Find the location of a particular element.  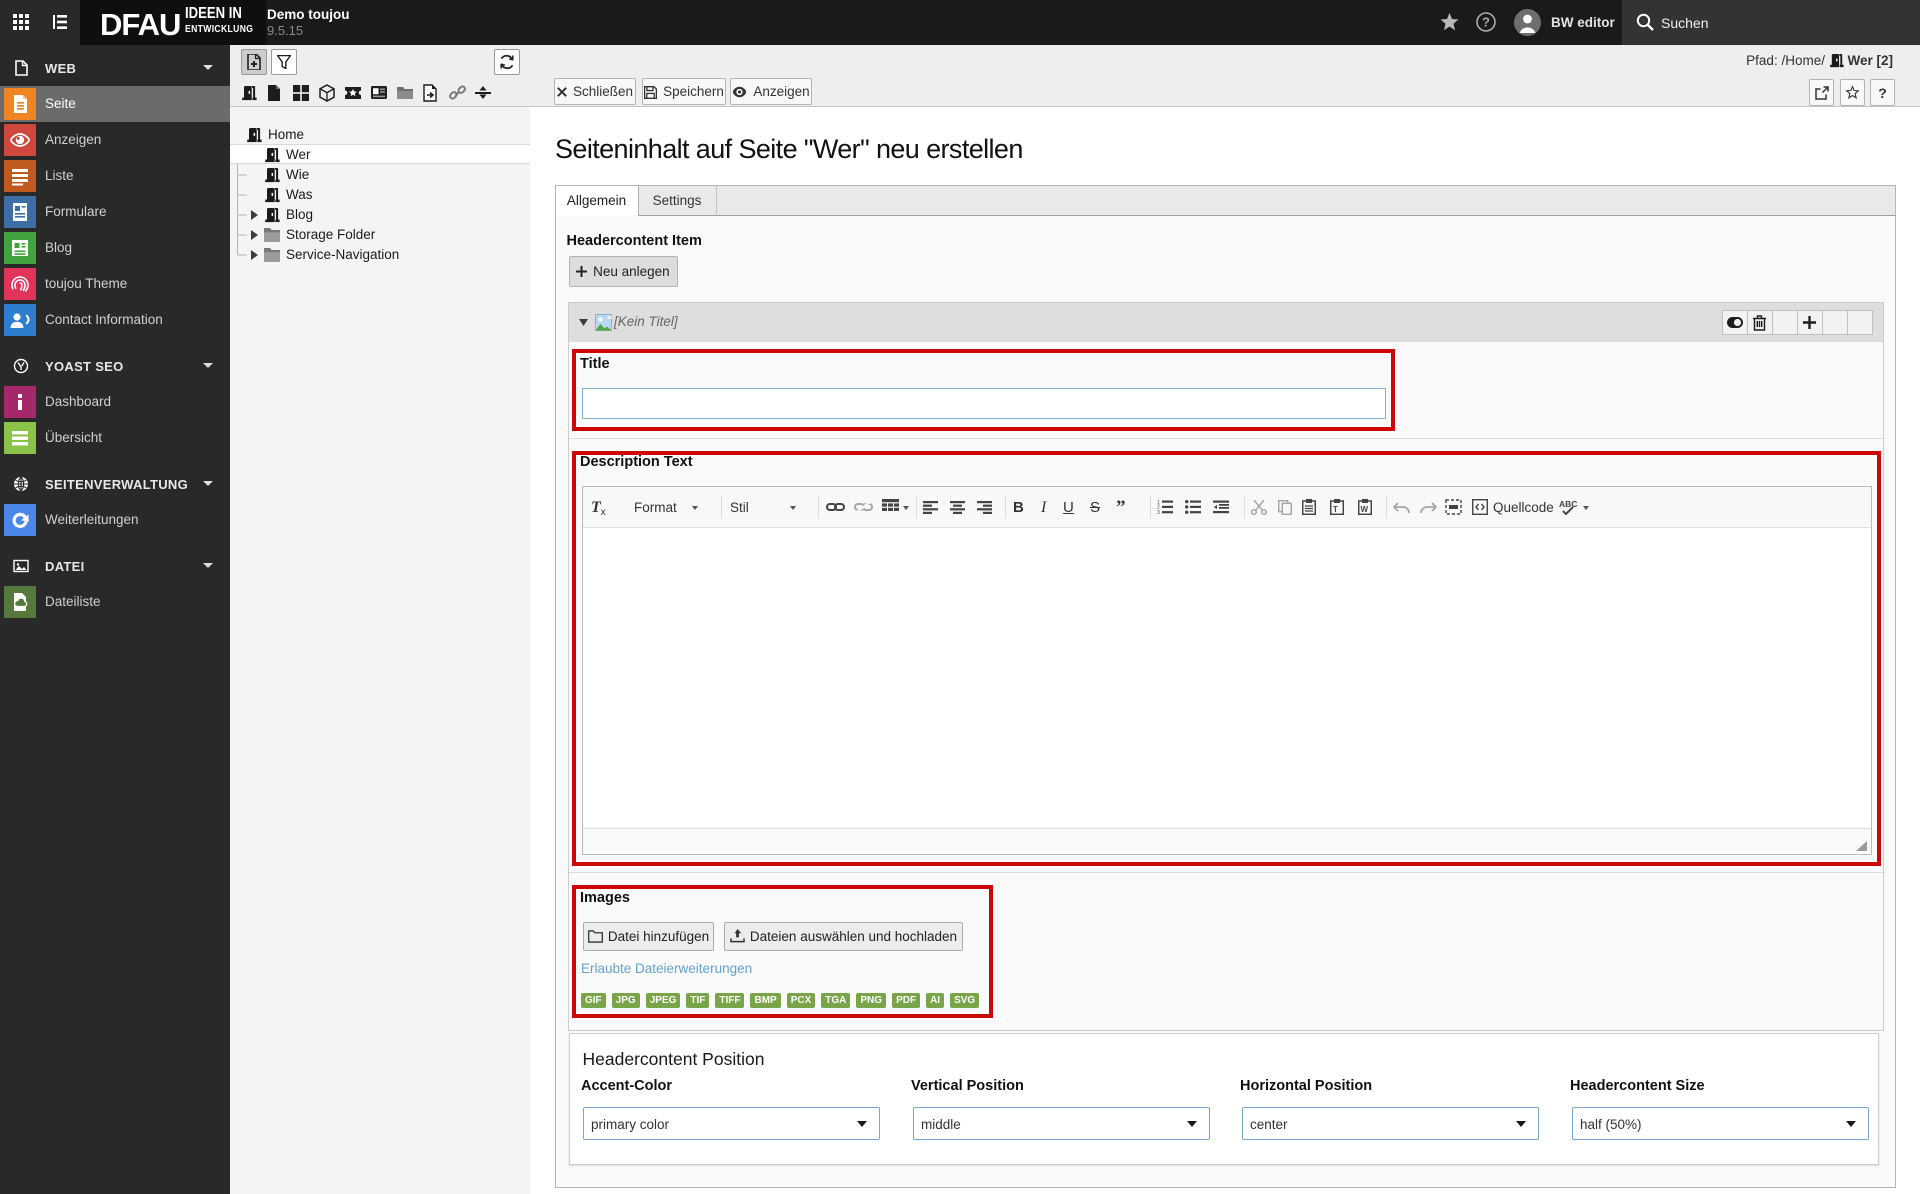

svg-text: ABC is located at coordinates (1568, 504).